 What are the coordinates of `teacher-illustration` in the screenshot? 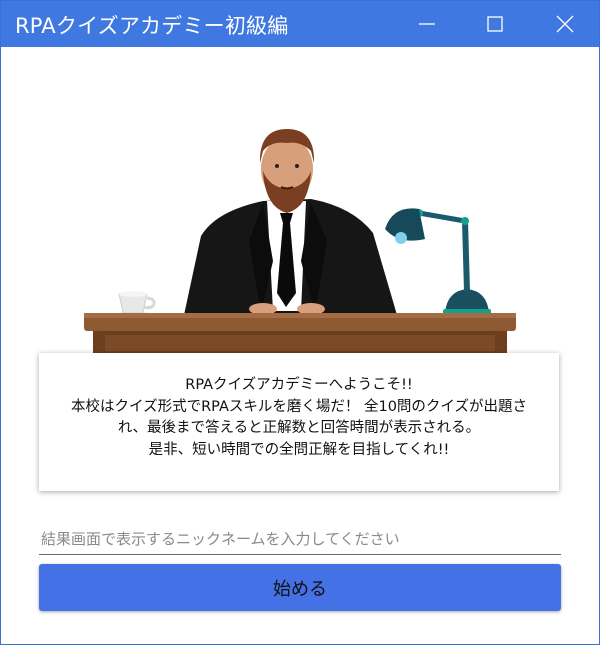 It's located at (290, 222).